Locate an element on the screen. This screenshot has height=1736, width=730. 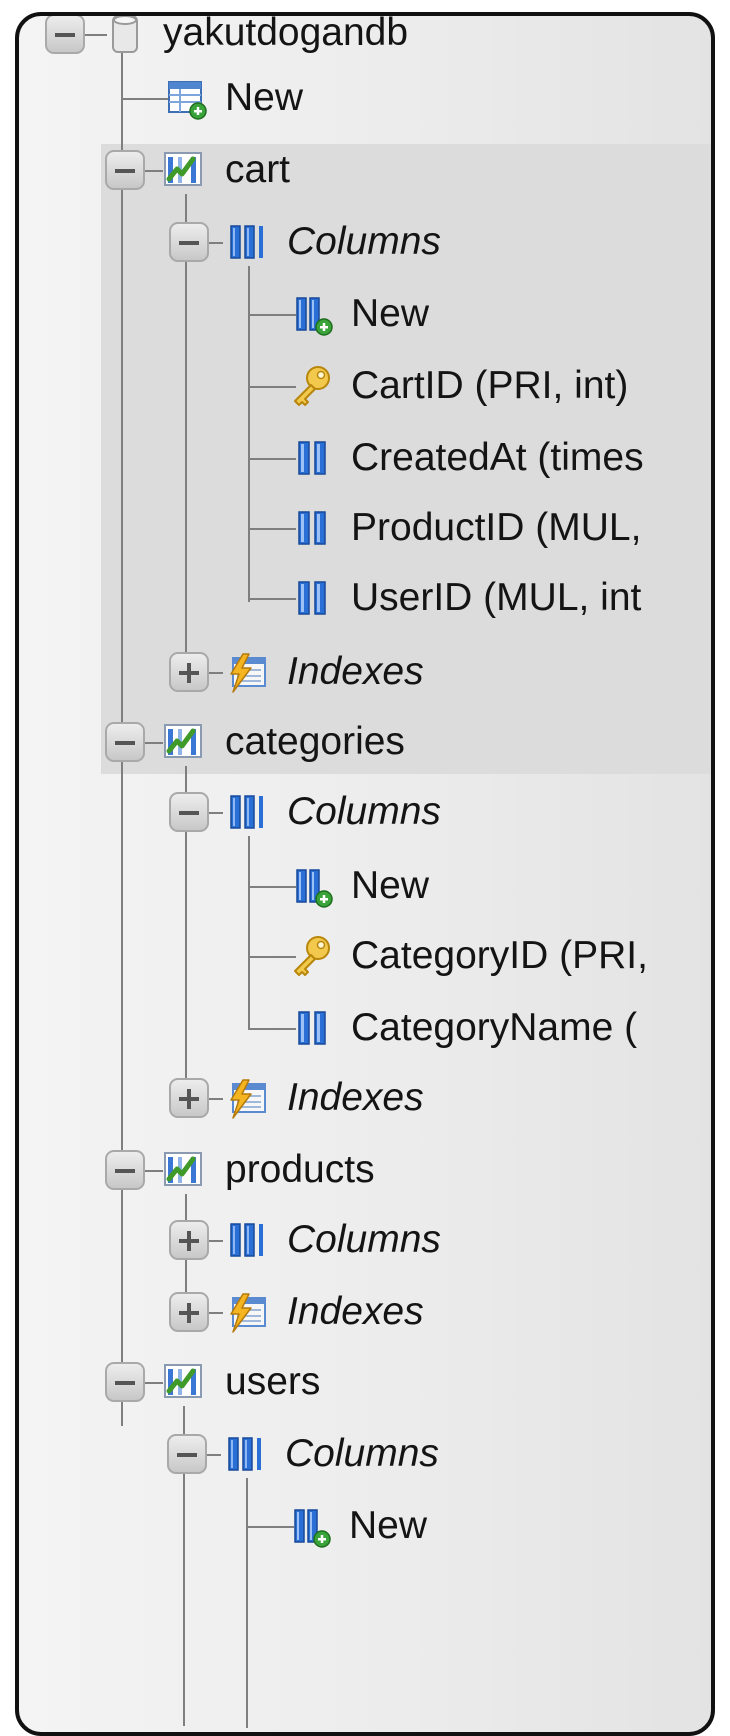
products-indexes-link: Indexes is located at coordinates (355, 1312).